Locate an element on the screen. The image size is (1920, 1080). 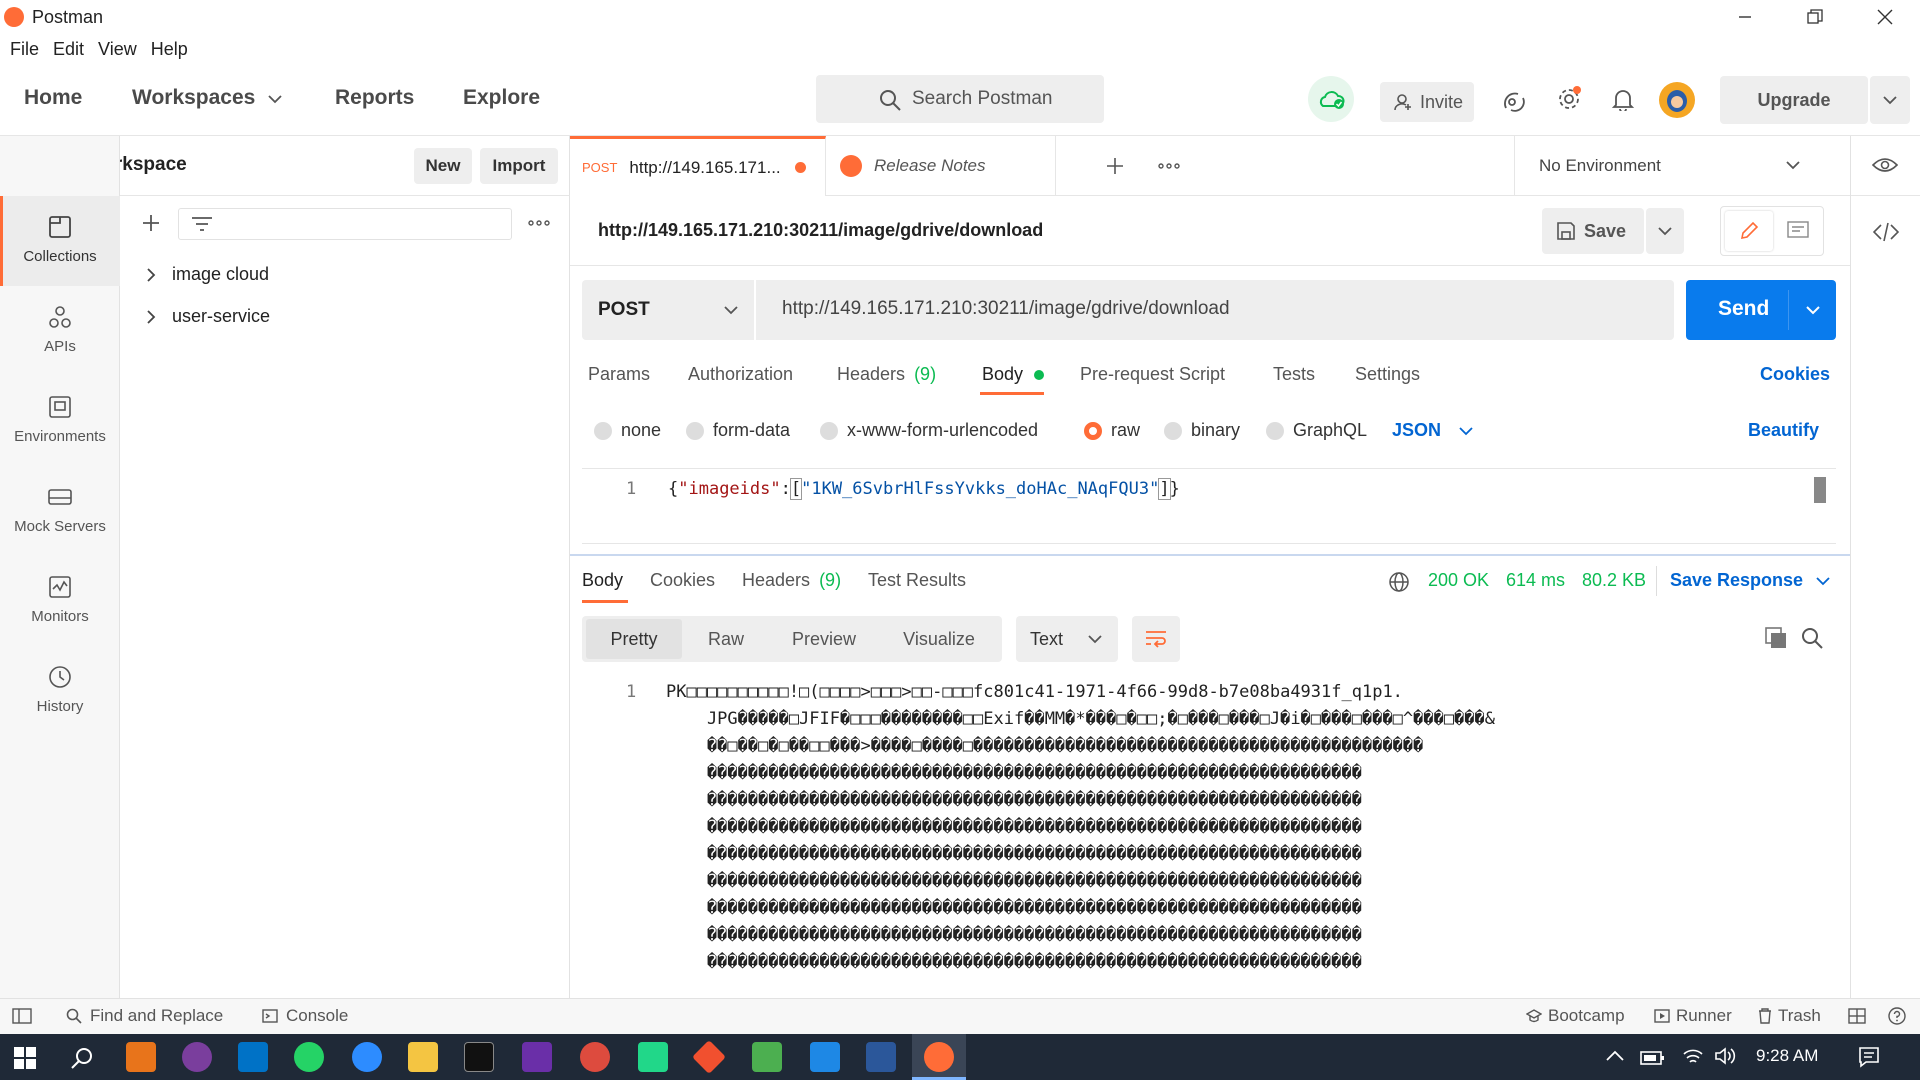
body-type-raw: raw is located at coordinates (1112, 430).